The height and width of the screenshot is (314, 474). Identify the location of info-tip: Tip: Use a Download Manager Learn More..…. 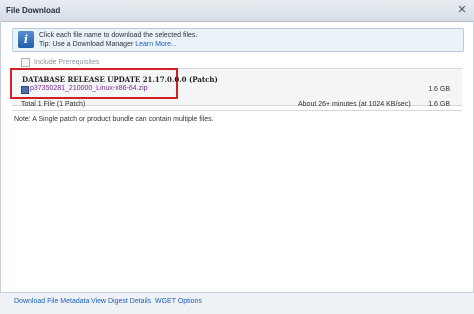
(108, 44).